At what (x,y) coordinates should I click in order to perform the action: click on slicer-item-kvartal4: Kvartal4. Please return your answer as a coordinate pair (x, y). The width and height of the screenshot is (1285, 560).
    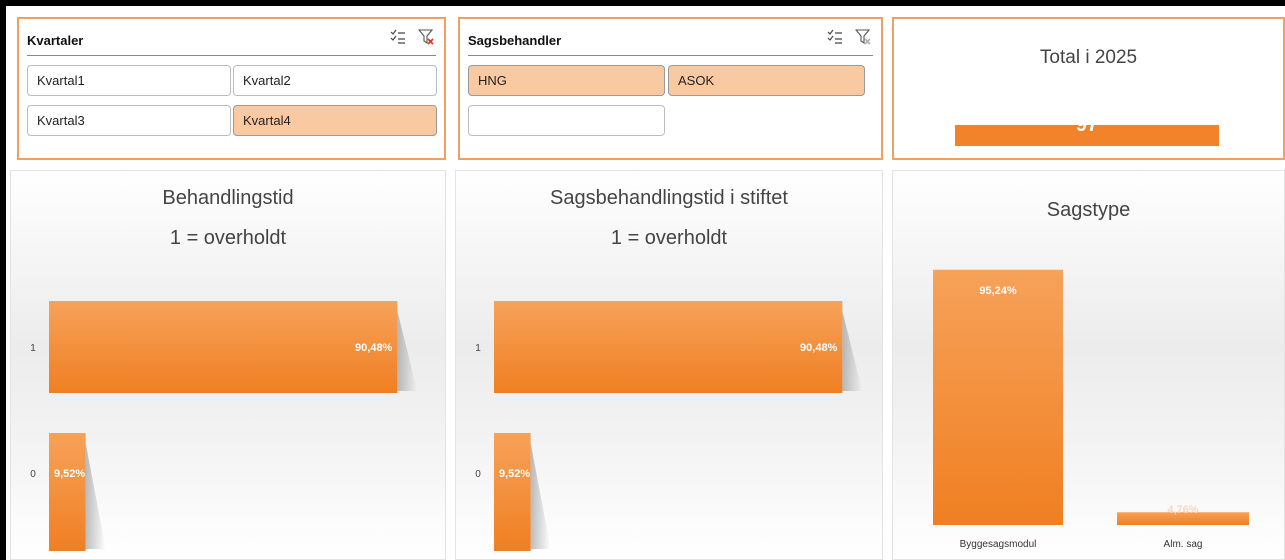
    Looking at the image, I should click on (335, 120).